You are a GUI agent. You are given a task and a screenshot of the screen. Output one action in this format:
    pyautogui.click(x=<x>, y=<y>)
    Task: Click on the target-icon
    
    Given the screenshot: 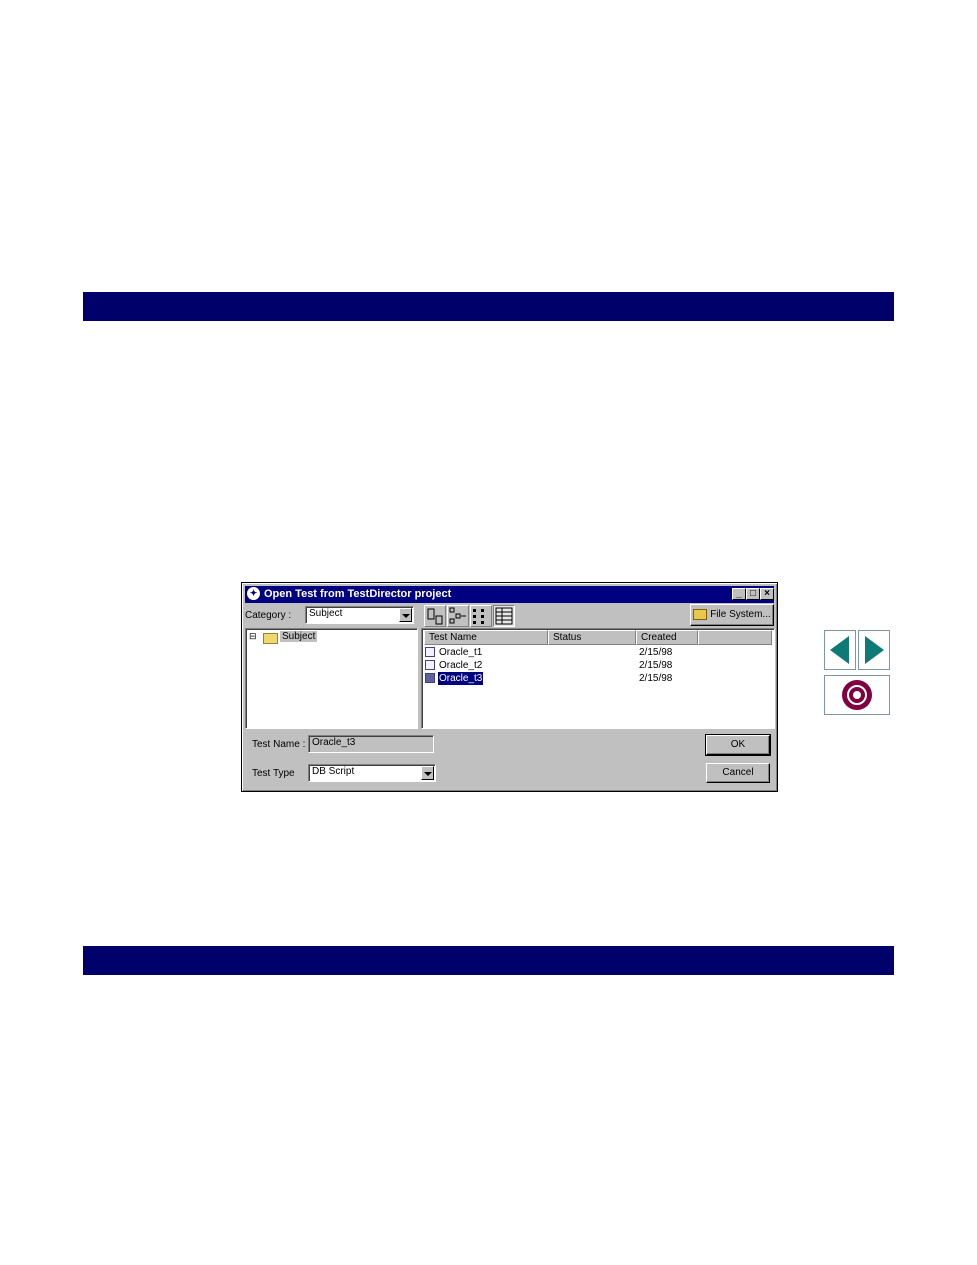 What is the action you would take?
    pyautogui.click(x=857, y=695)
    